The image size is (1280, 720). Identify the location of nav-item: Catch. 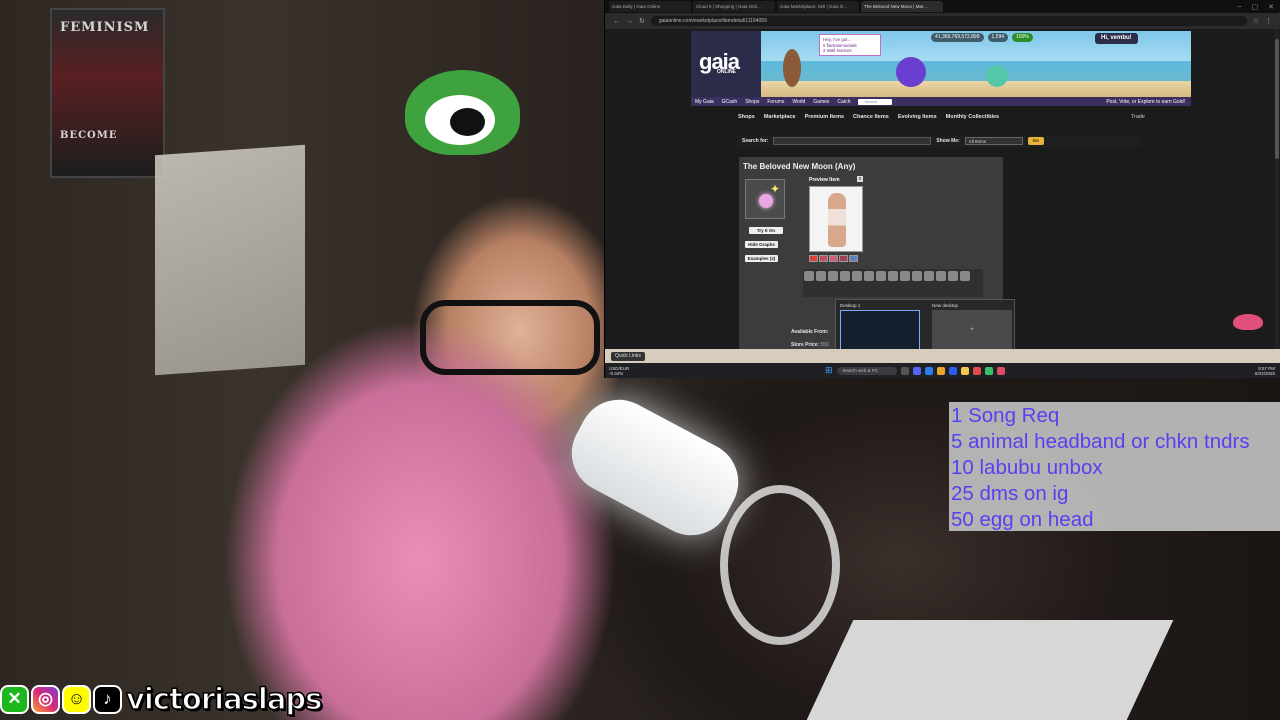
(843, 102).